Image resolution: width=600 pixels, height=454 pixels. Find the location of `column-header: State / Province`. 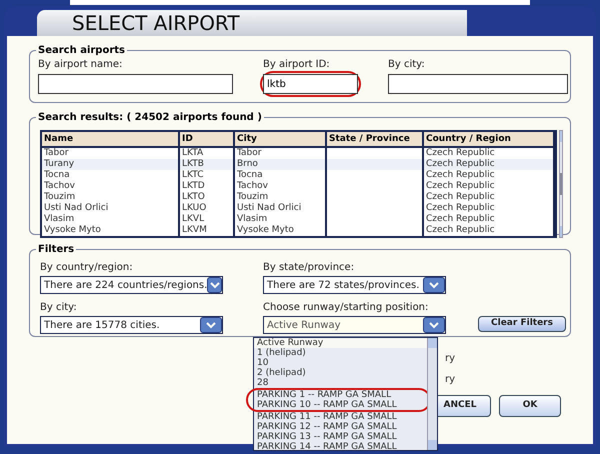

column-header: State / Province is located at coordinates (375, 139).